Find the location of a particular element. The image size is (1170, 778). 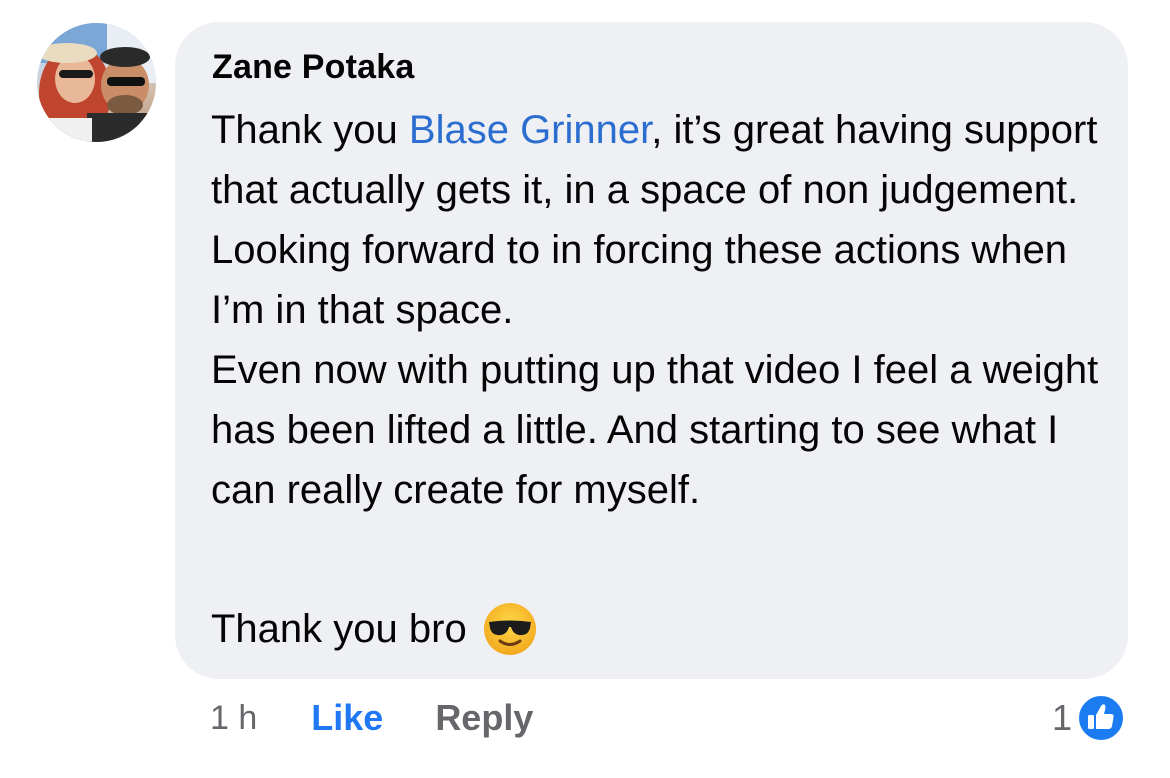

like-button: Like is located at coordinates (347, 718).